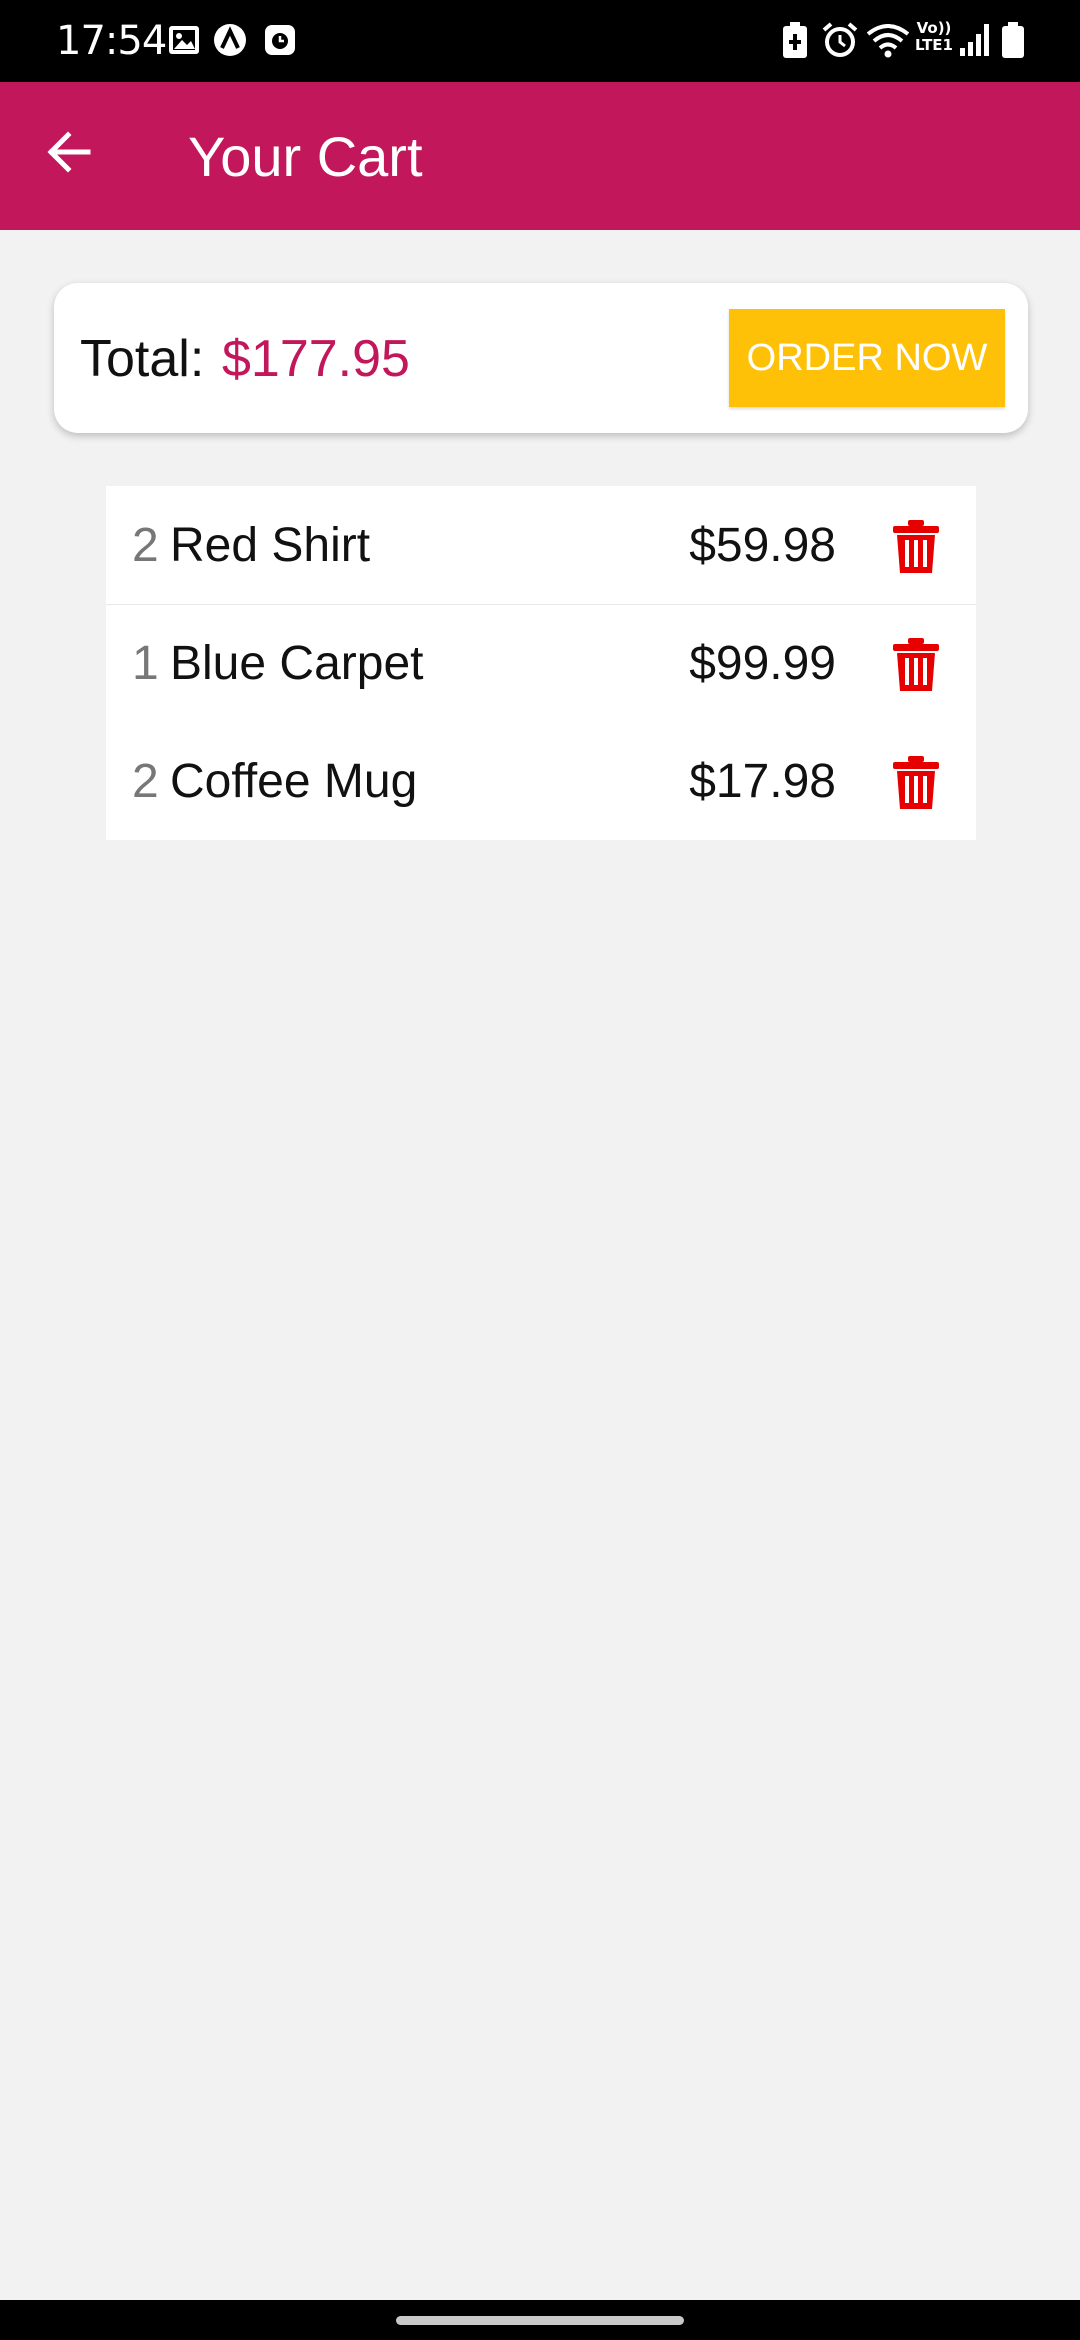 The height and width of the screenshot is (2340, 1080). What do you see at coordinates (111, 41) in the screenshot?
I see `status-time: 17:54` at bounding box center [111, 41].